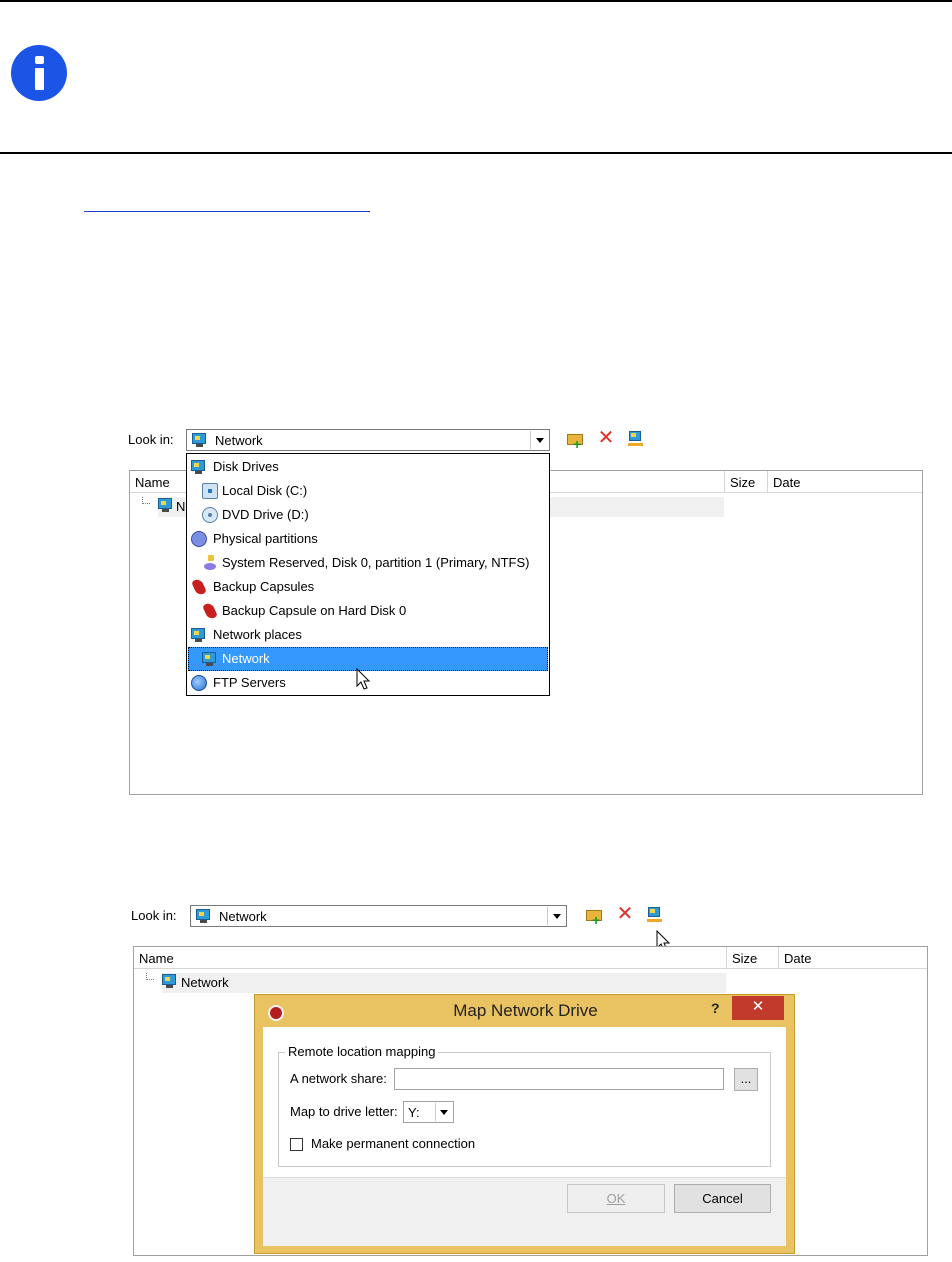 The height and width of the screenshot is (1262, 952). I want to click on note-bottom-rule, so click(476, 153).